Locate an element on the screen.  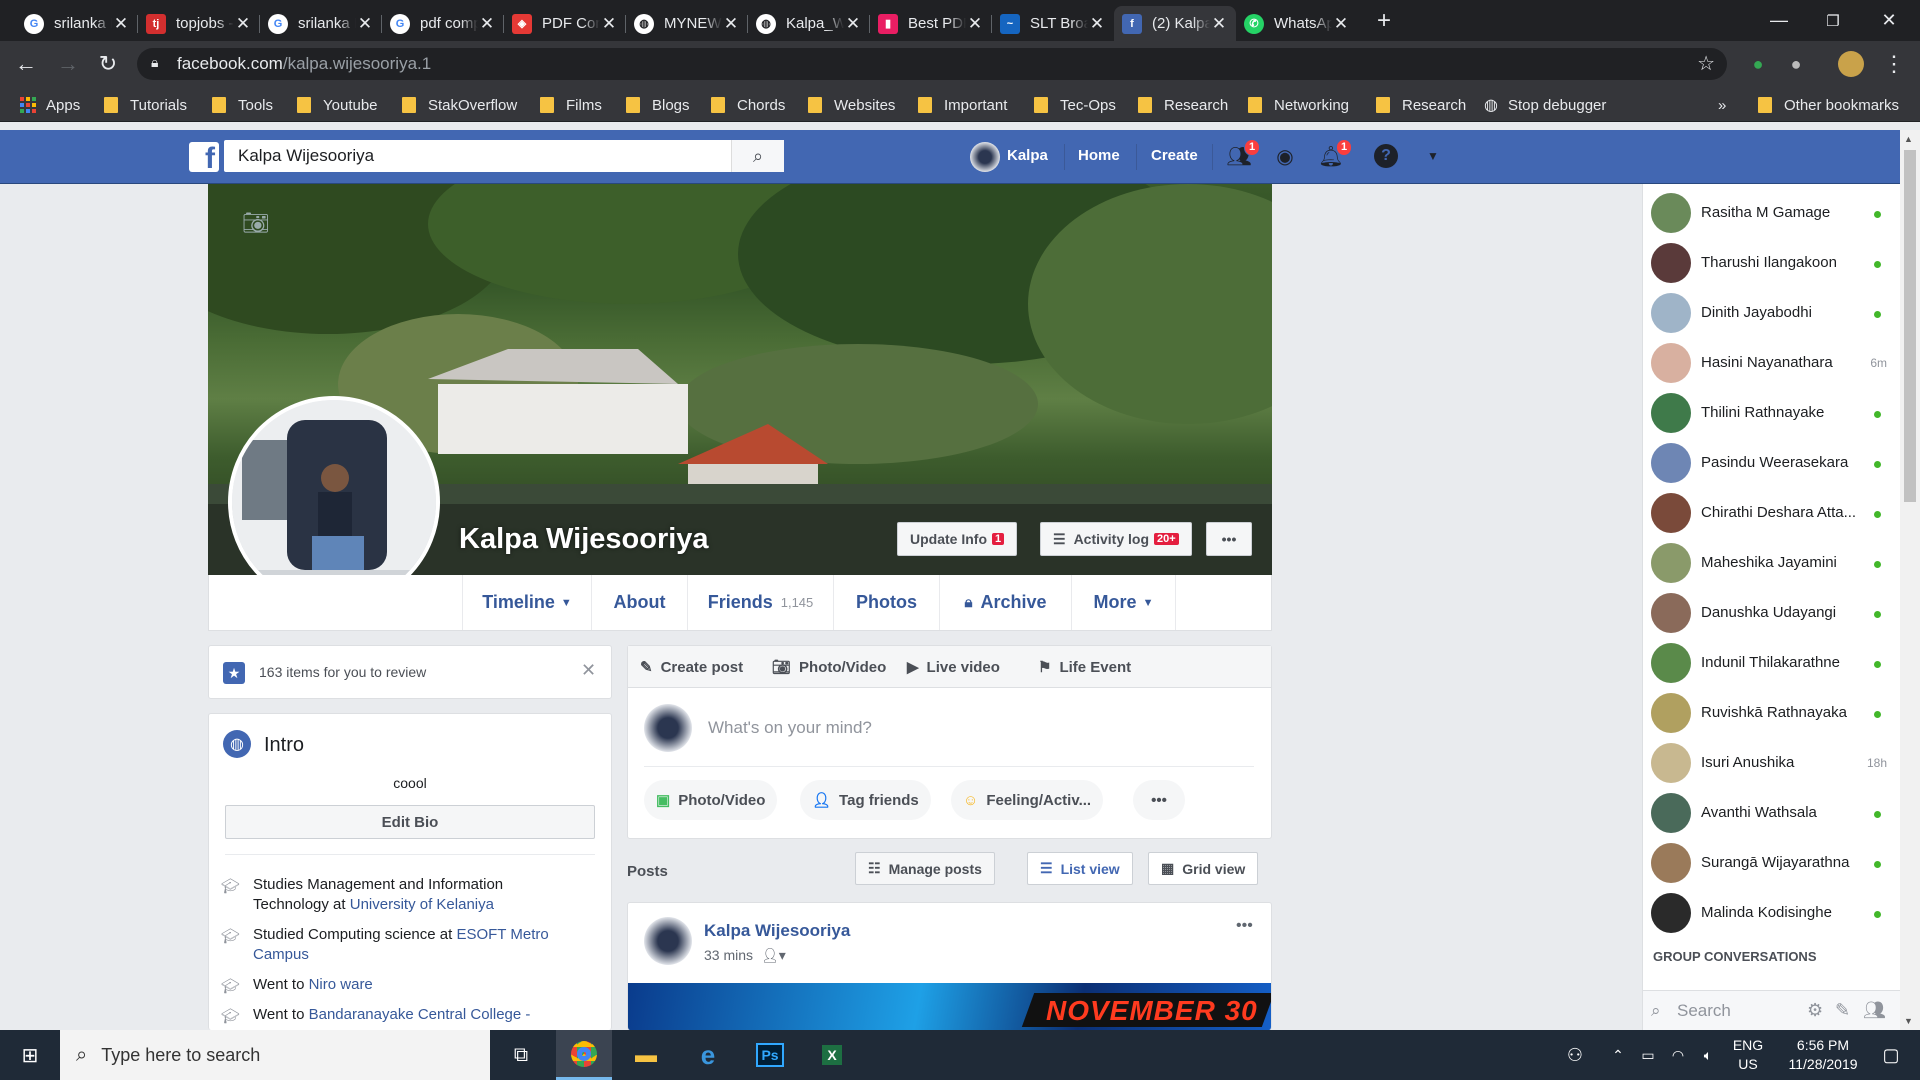
search-button: ⌕ is located at coordinates (757, 156).